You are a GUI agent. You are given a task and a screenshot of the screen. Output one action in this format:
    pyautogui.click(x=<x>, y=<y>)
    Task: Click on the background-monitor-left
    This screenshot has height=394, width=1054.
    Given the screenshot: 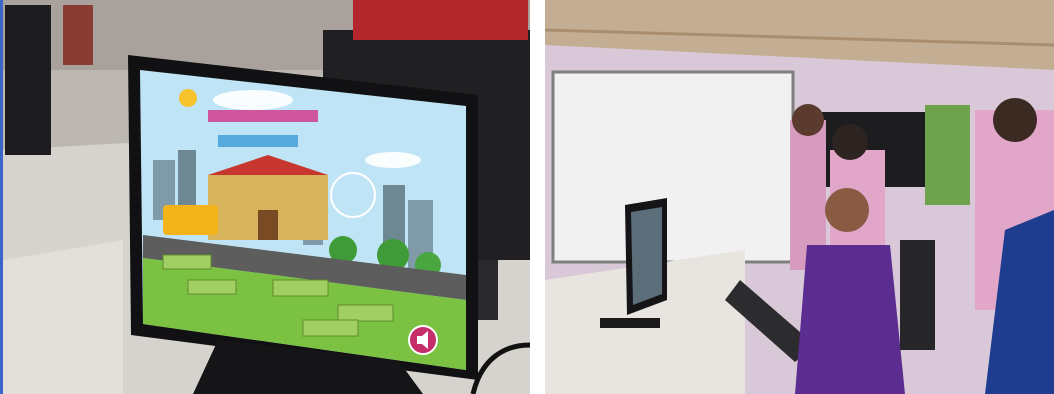 What is the action you would take?
    pyautogui.click(x=28, y=80)
    